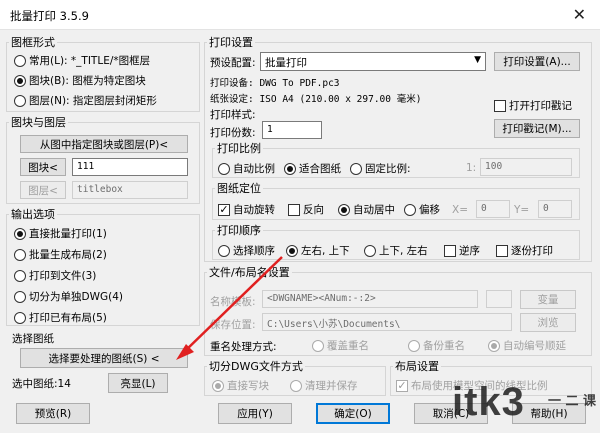 This screenshot has height=433, width=600. What do you see at coordinates (229, 308) in the screenshot?
I see `annotation-arrow-icon` at bounding box center [229, 308].